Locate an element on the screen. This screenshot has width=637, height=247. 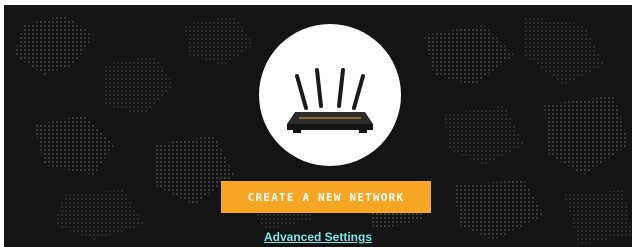
router-icon is located at coordinates (330, 100).